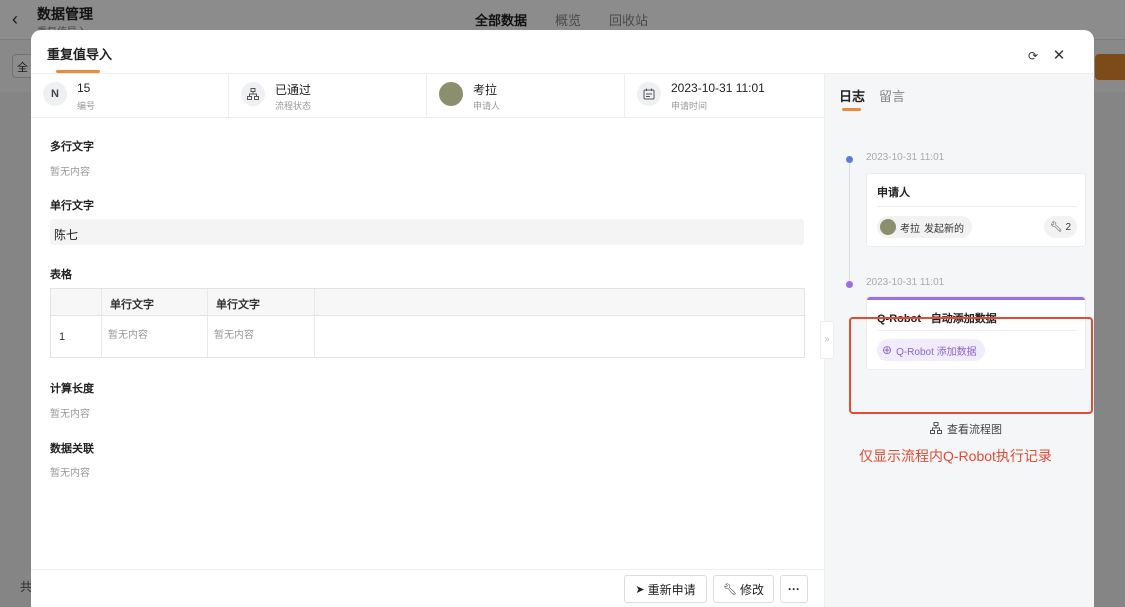  I want to click on reapply-button: ➤ 重新申请, so click(665, 589).